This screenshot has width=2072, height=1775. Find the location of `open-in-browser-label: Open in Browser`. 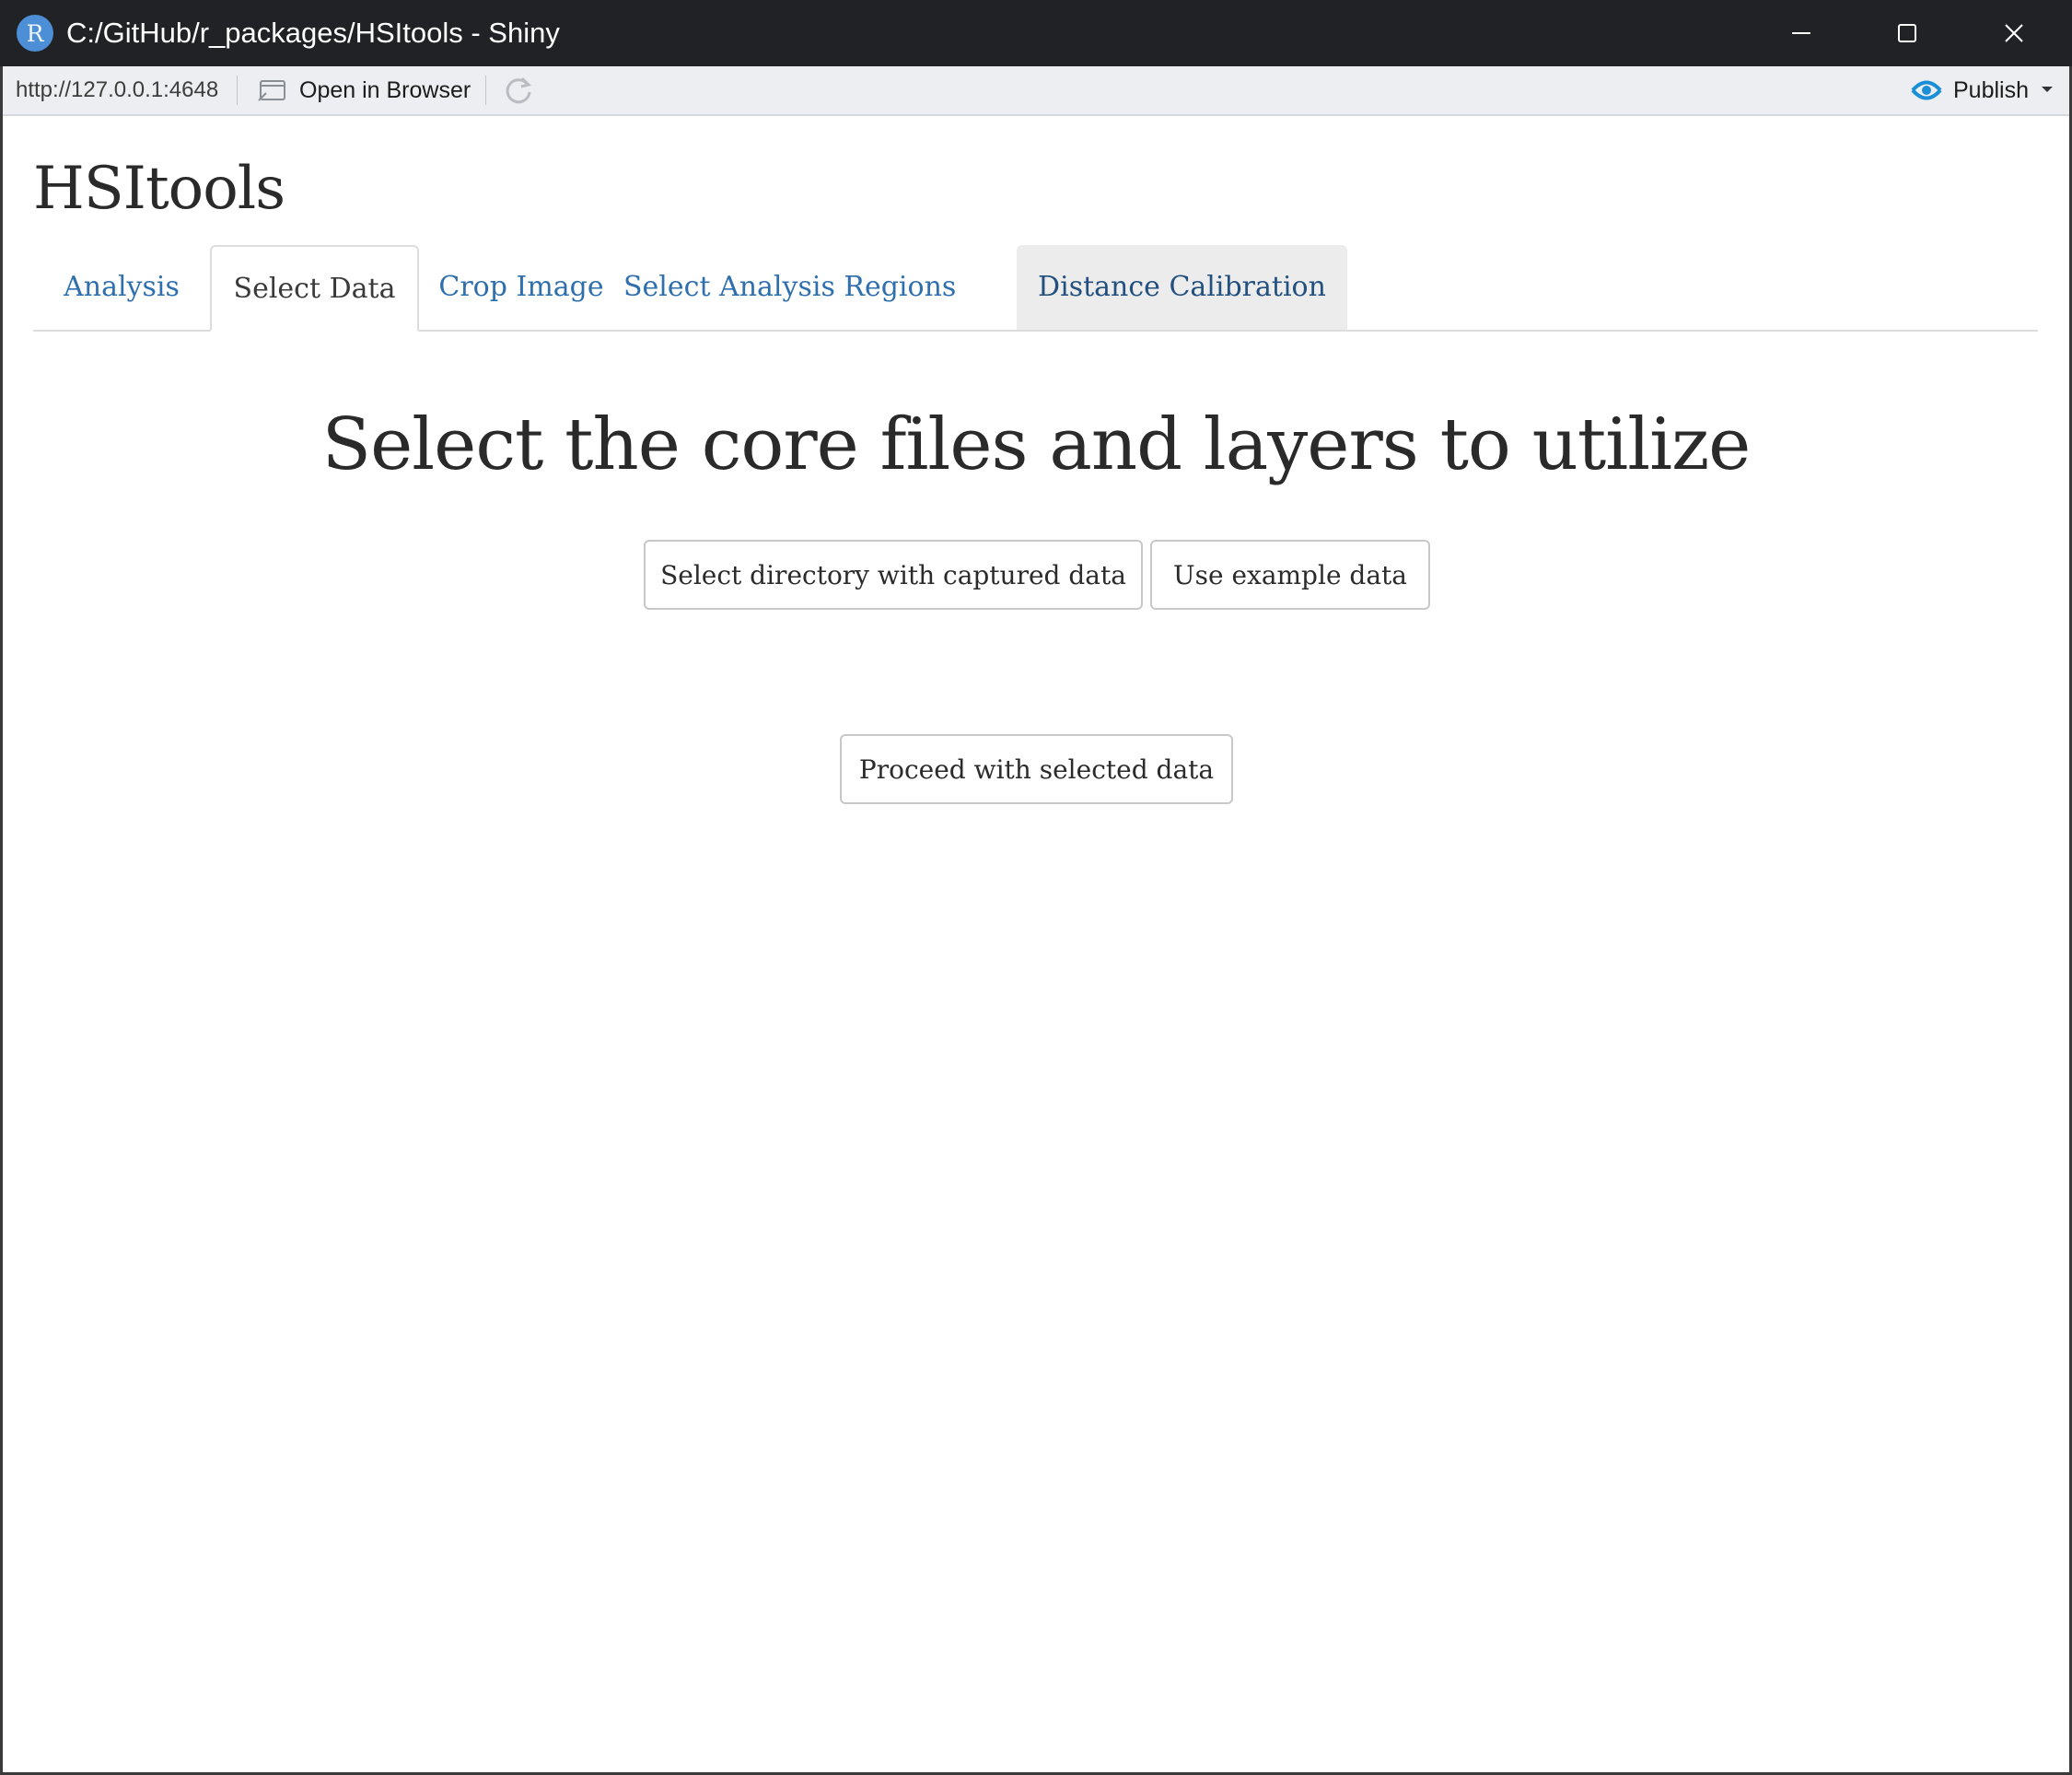

open-in-browser-label: Open in Browser is located at coordinates (385, 89).